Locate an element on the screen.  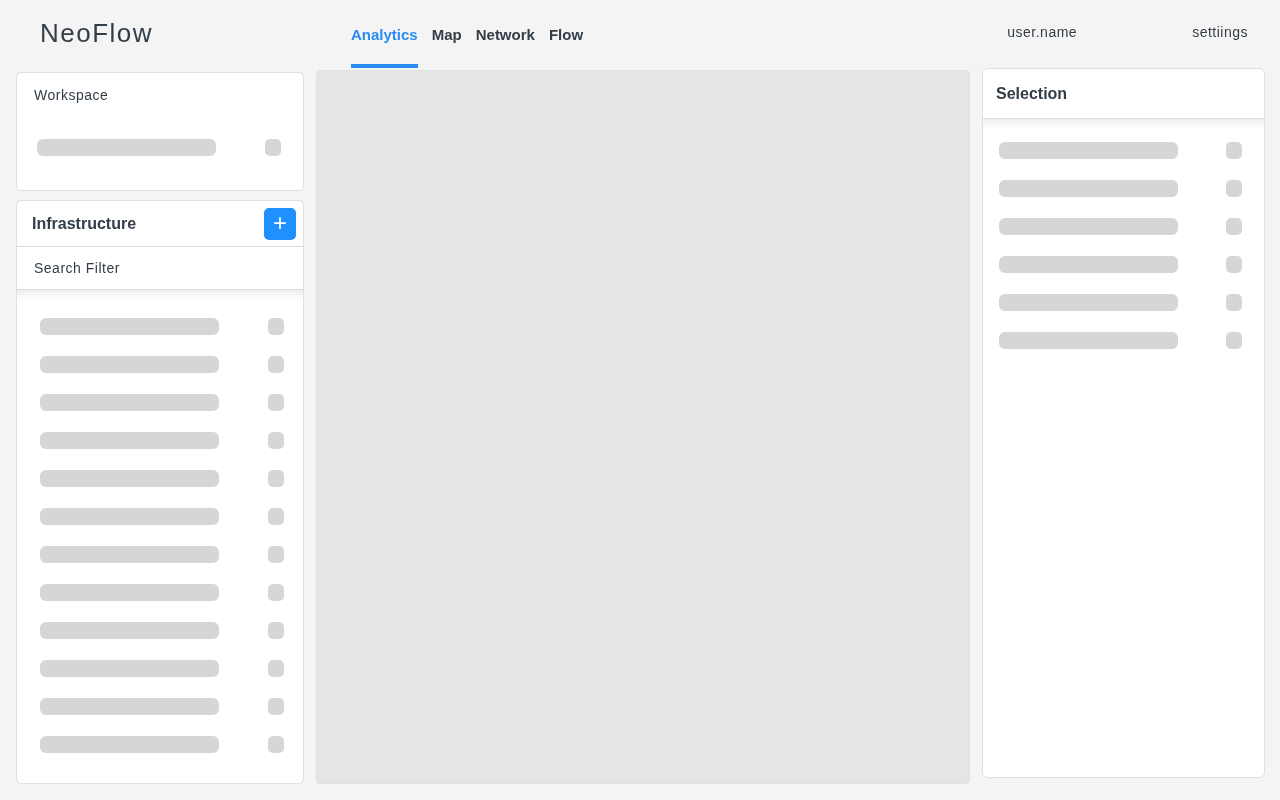
panel-title: Selection is located at coordinates (1032, 93).